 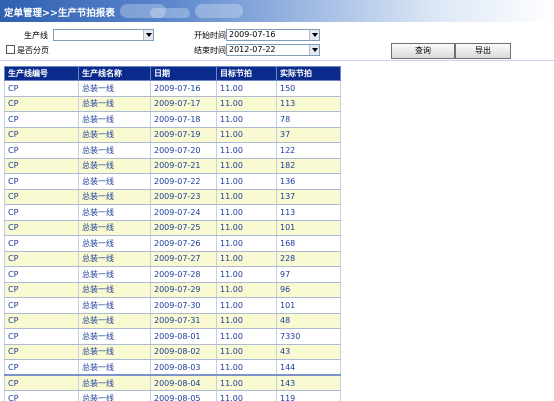 What do you see at coordinates (172, 88) in the screenshot?
I see `table-row: CP 总装一线 2009-07-16 11.00 150` at bounding box center [172, 88].